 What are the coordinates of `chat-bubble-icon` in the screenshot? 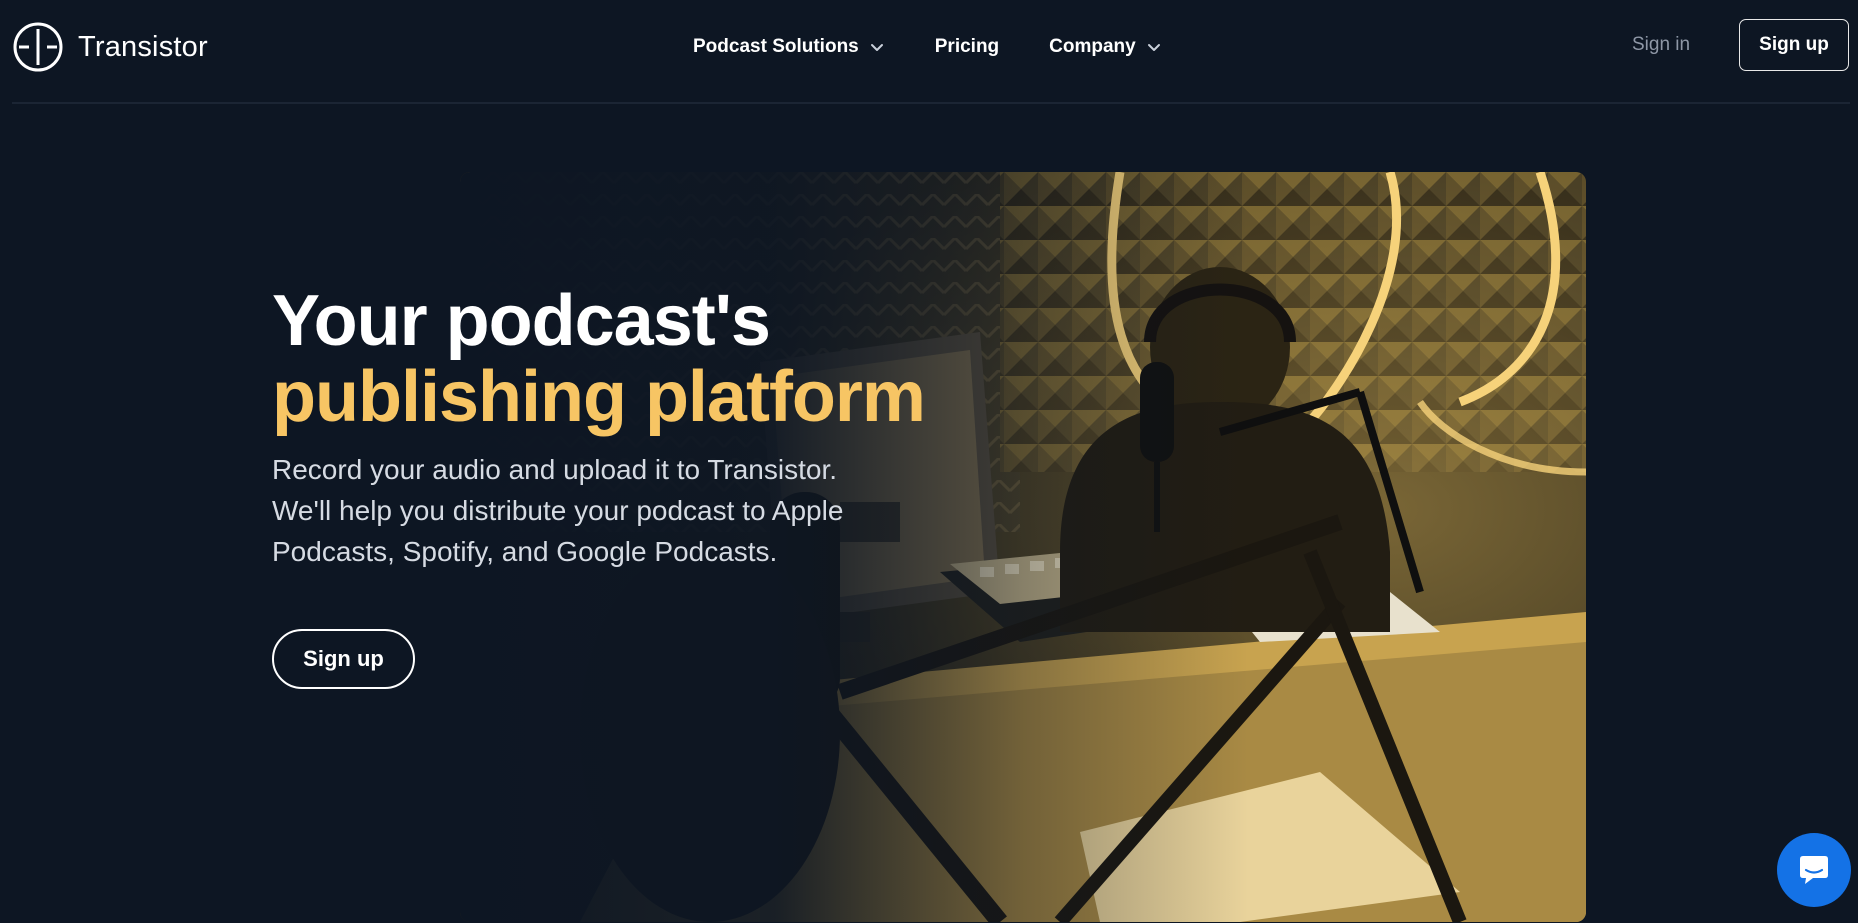 It's located at (1814, 870).